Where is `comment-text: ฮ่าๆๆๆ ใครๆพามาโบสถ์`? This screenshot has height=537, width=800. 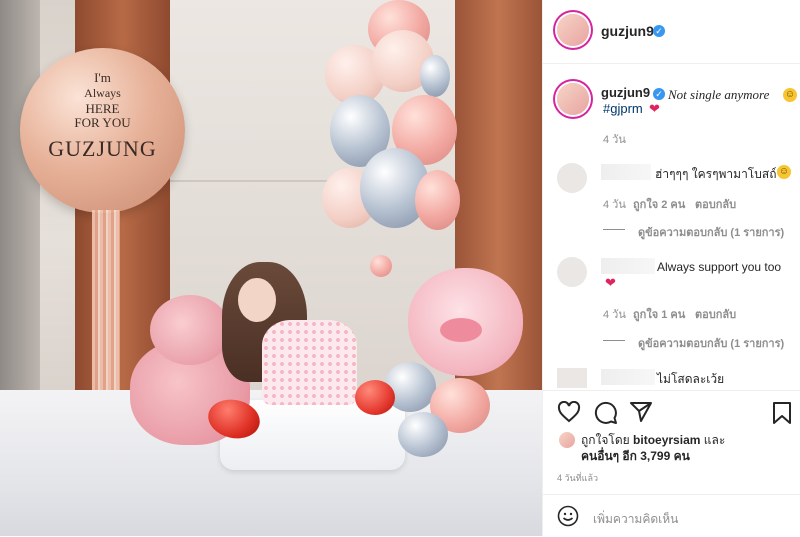
comment-text: ฮ่าๆๆๆ ใครๆพามาโบสถ์ is located at coordinates (716, 174).